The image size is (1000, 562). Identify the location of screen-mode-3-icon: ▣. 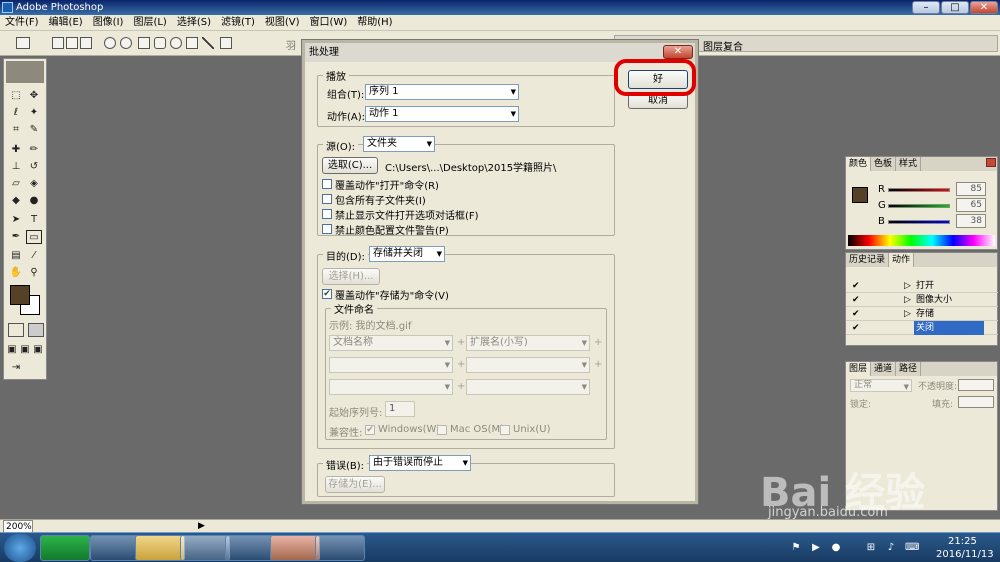
(38, 350).